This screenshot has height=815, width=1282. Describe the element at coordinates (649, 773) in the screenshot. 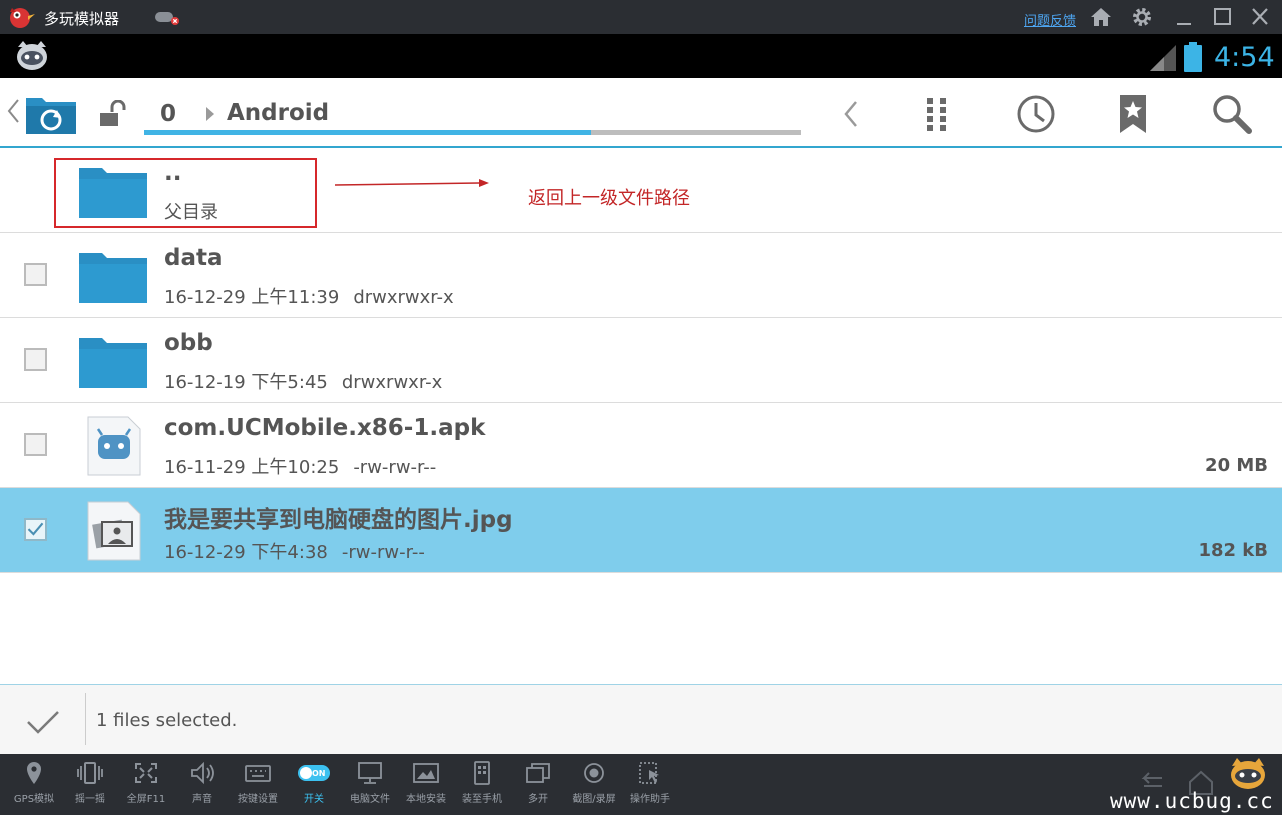

I see `assistant-icon` at that location.